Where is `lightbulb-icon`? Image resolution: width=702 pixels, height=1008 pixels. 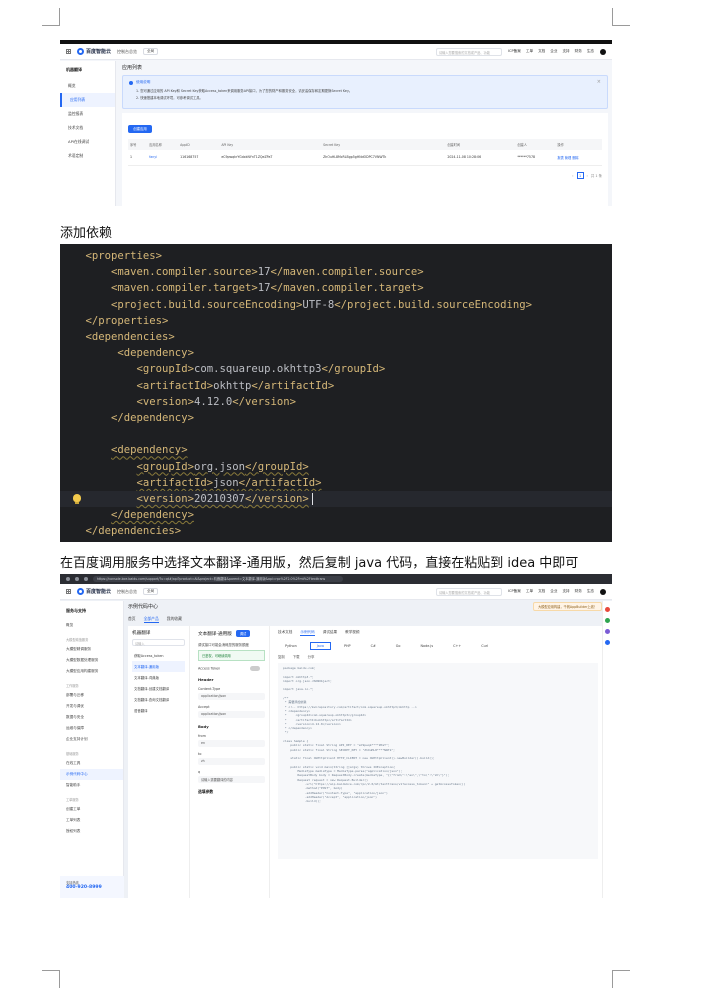
lightbulb-icon is located at coordinates (77, 499).